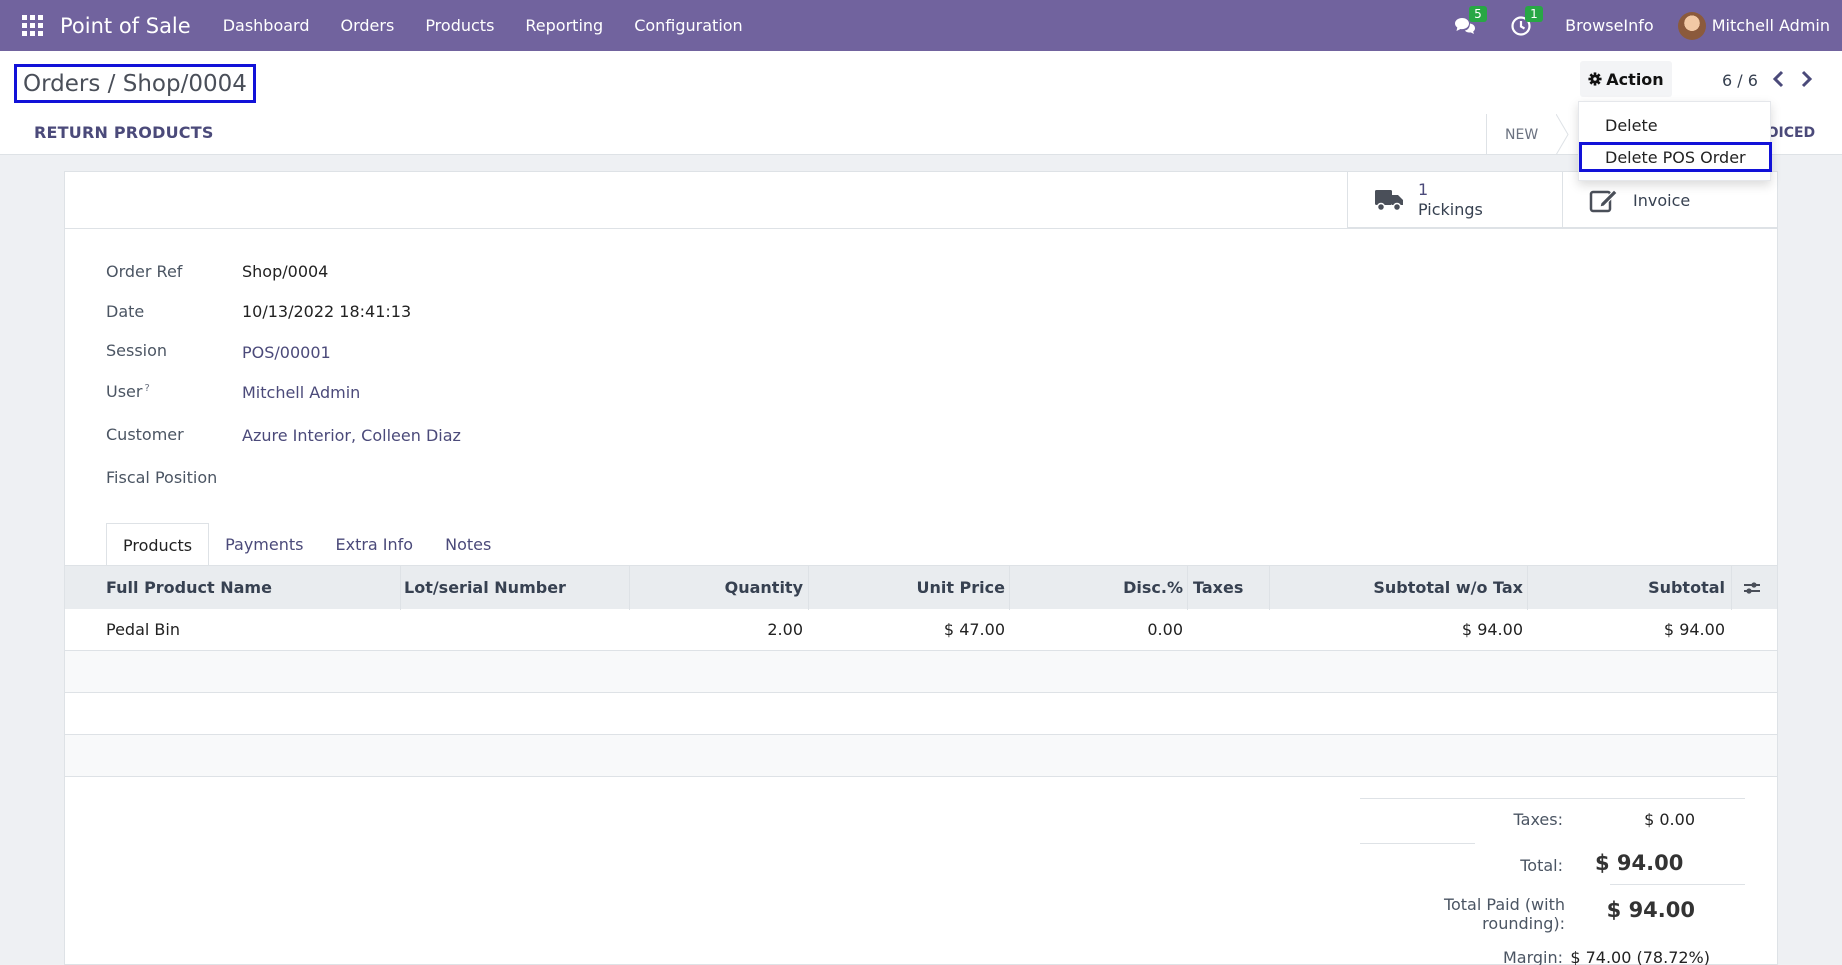  I want to click on chevron-right-icon, so click(1806, 79).